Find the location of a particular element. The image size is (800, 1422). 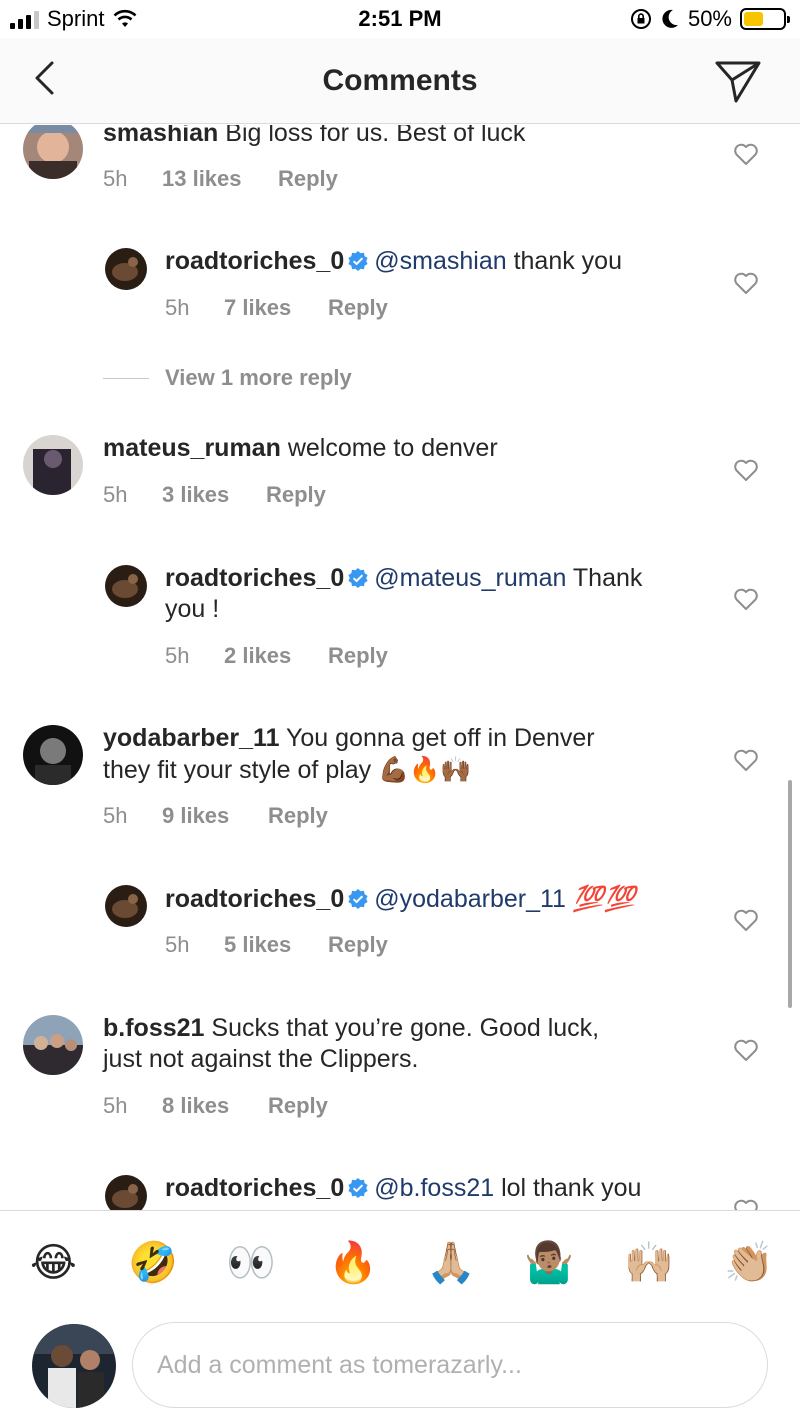

comment-likes: 9 likes is located at coordinates (215, 816).